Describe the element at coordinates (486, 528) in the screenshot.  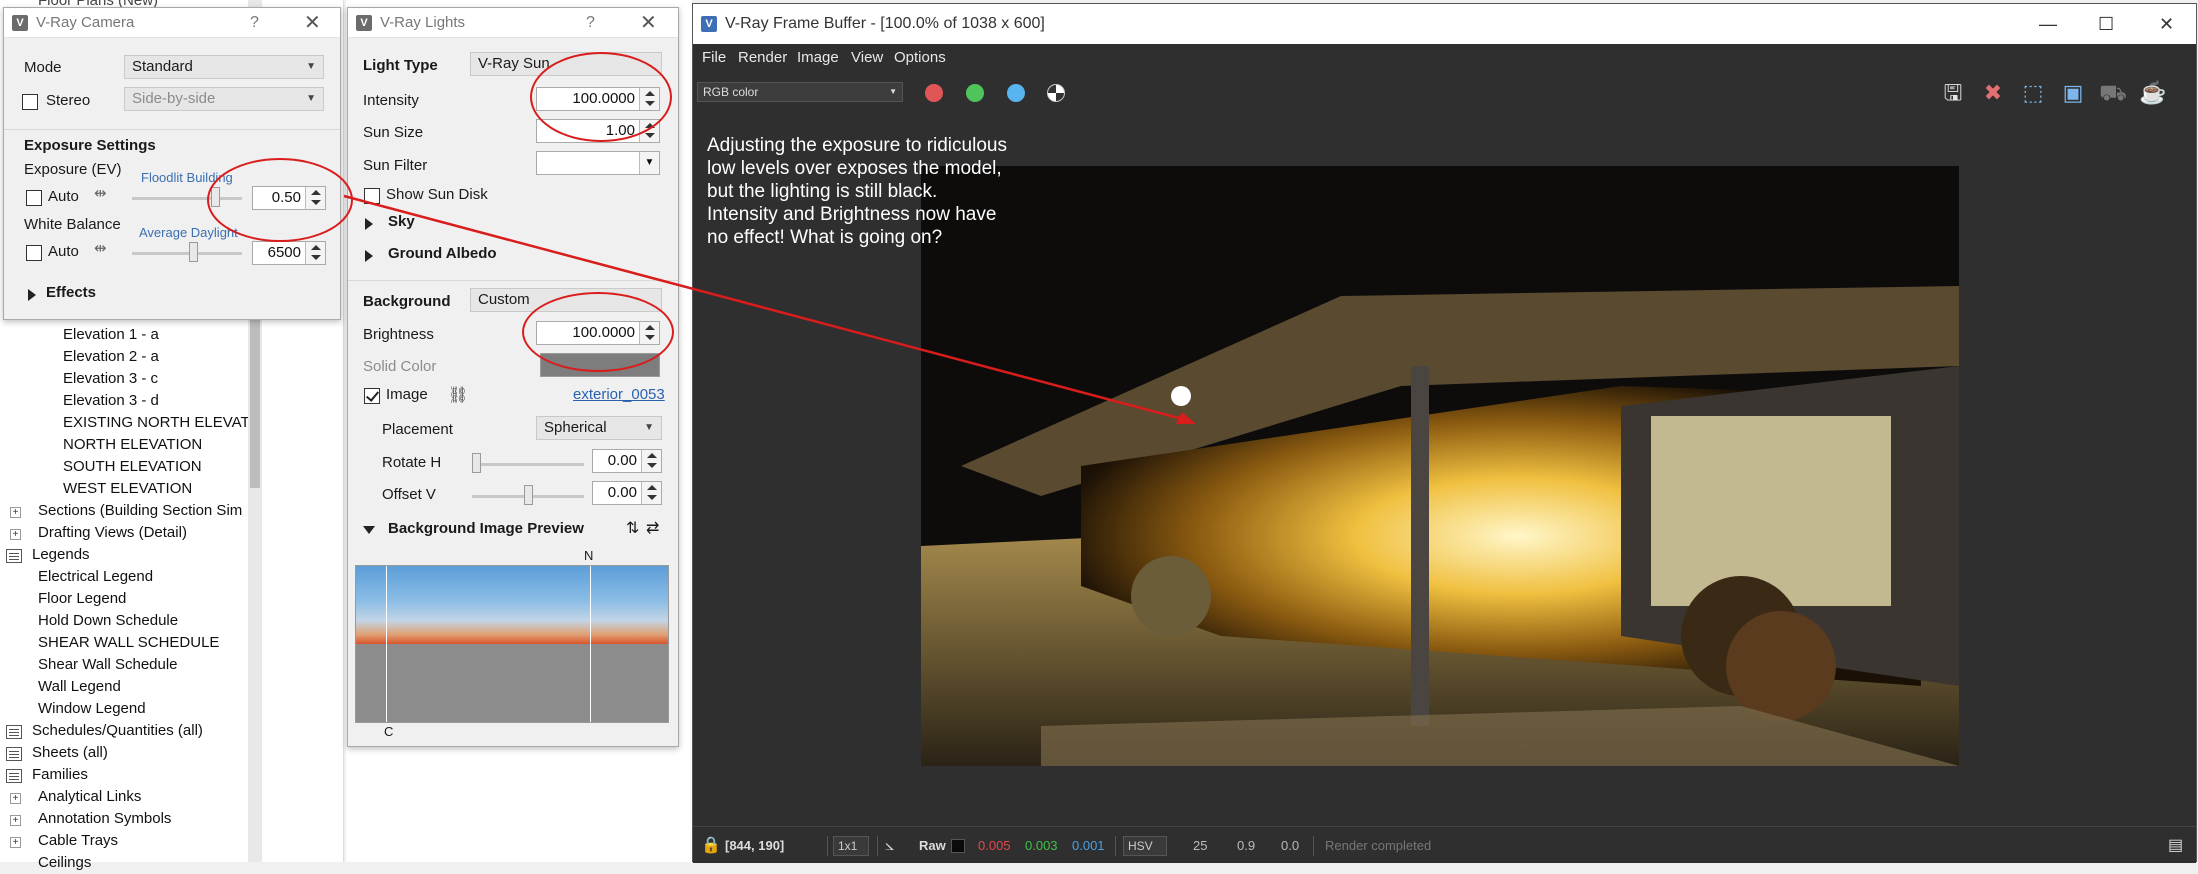
I see `background-image-preview-section: Background Image Preview` at that location.